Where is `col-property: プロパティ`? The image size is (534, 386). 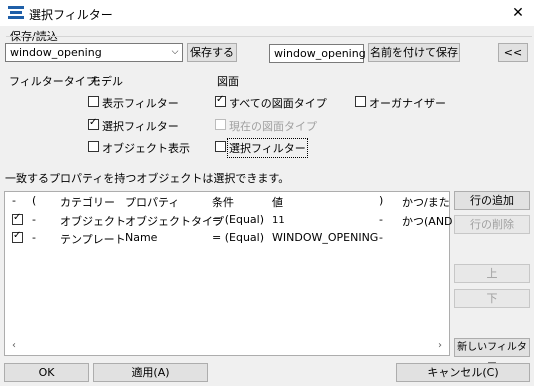
col-property: プロパティ is located at coordinates (152, 202).